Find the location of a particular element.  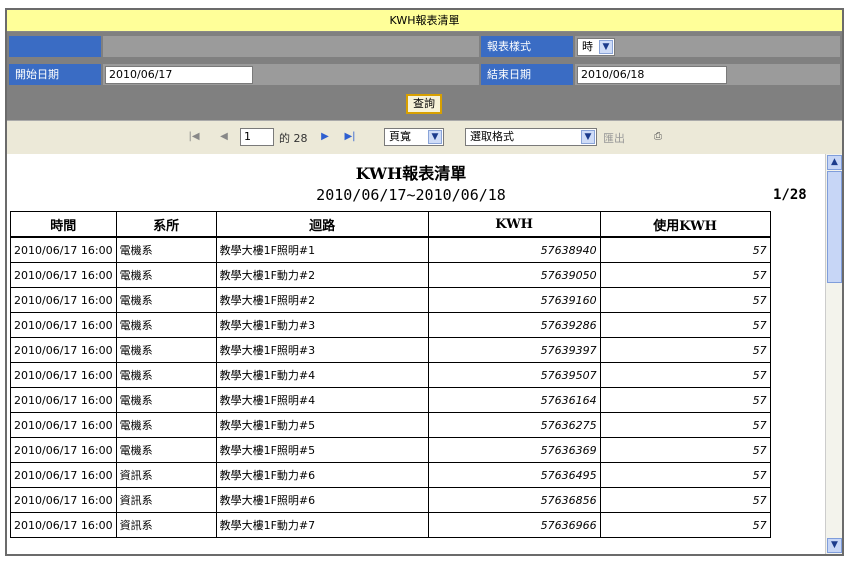

filter-row-1: 報表樣式 時 ▼ is located at coordinates (424, 46).